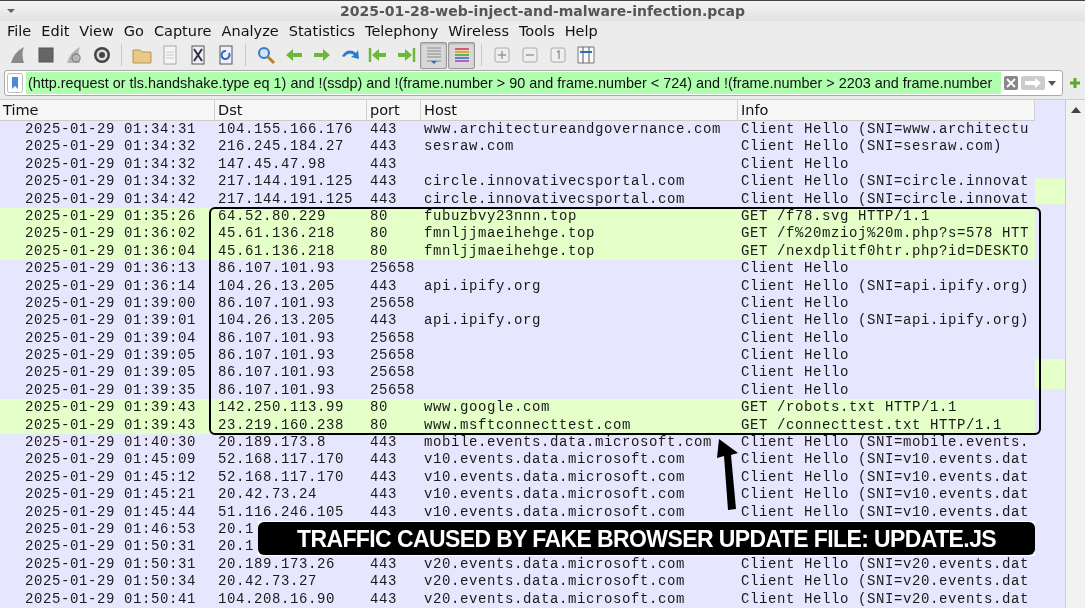  What do you see at coordinates (872, 424) in the screenshot?
I see `info-cell: GET /connecttest.txt HTTP/1.1` at bounding box center [872, 424].